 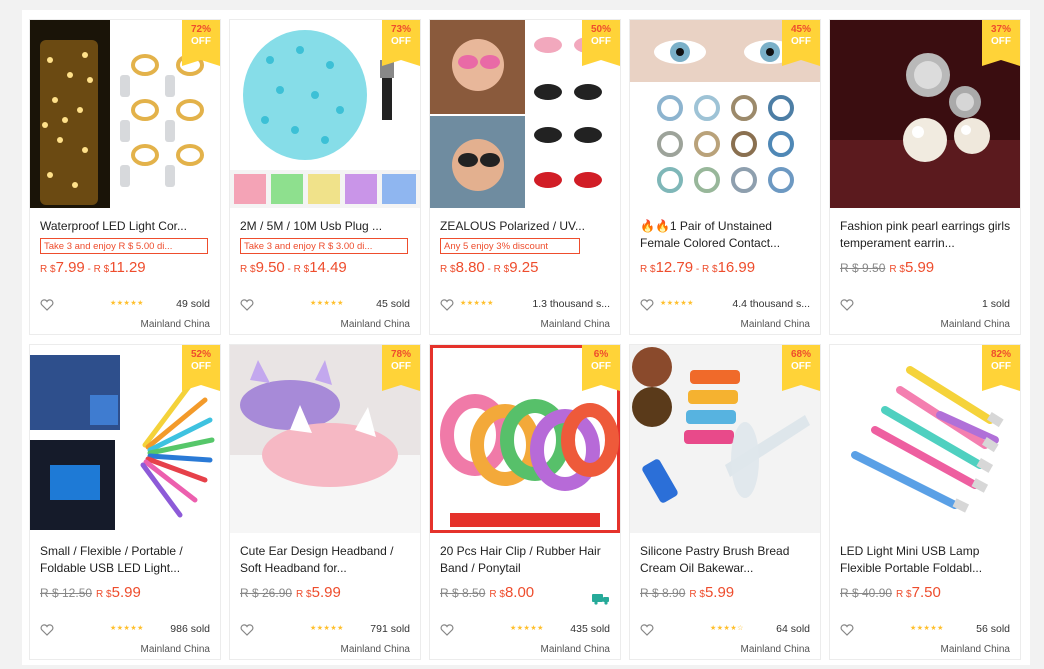 What do you see at coordinates (995, 304) in the screenshot?
I see `sold-count: 1 sold` at bounding box center [995, 304].